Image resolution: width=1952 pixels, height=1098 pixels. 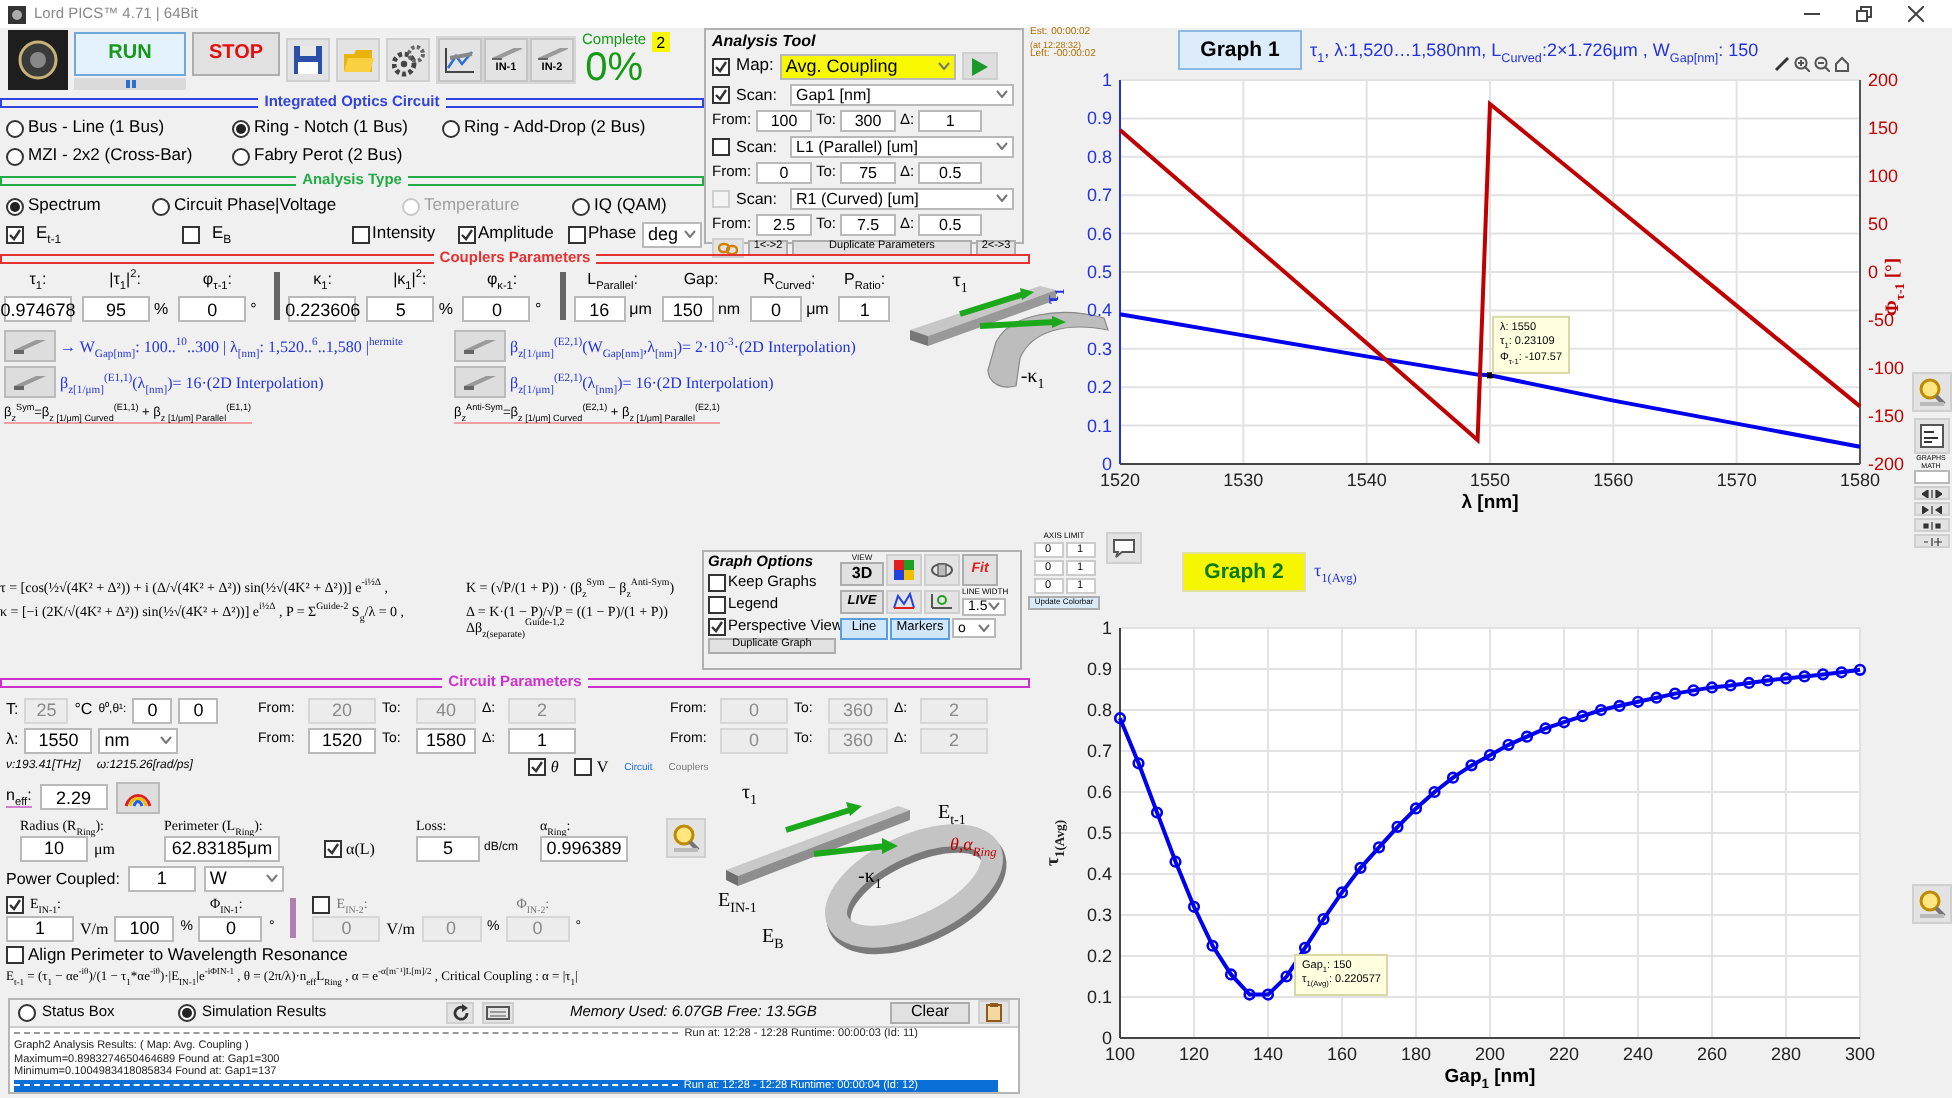 What do you see at coordinates (54, 848) in the screenshot?
I see `input-field: 10` at bounding box center [54, 848].